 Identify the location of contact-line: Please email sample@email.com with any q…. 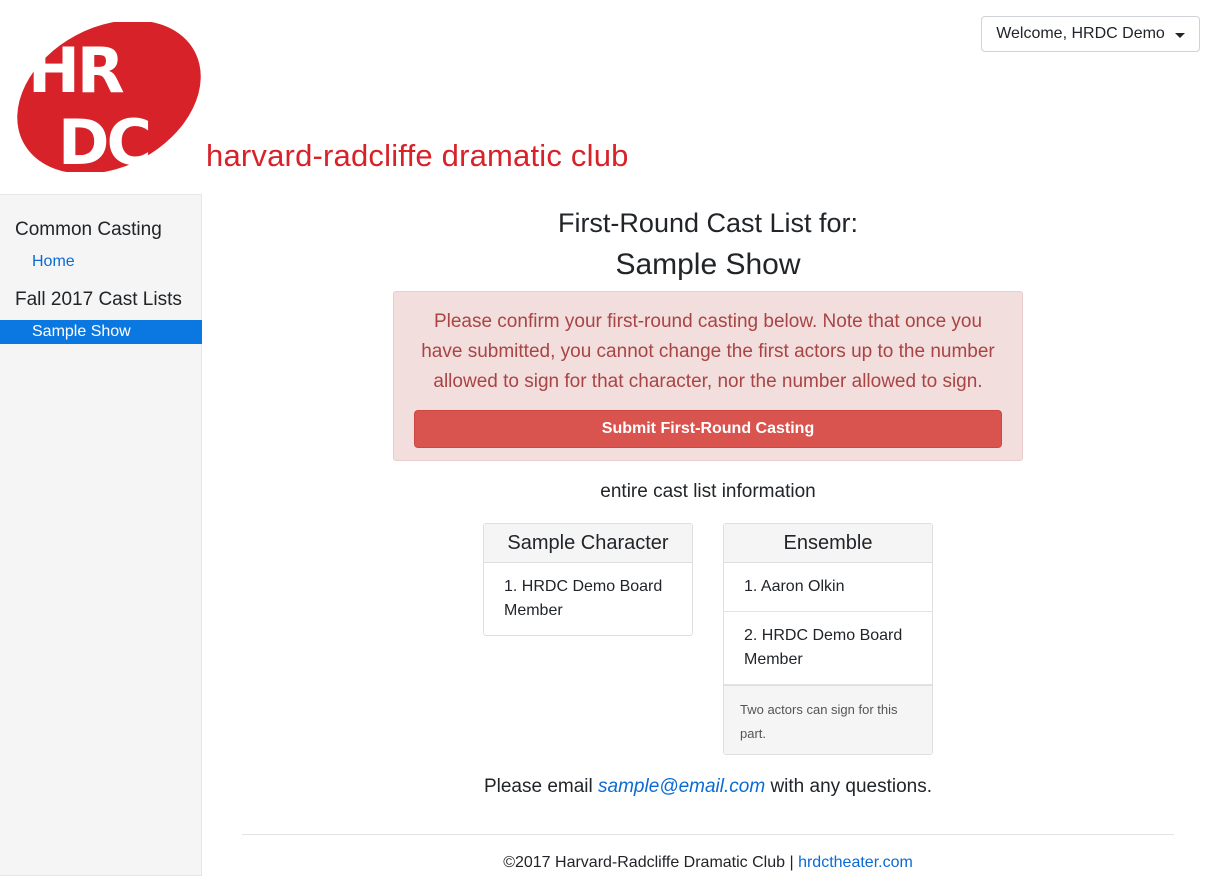
(708, 787).